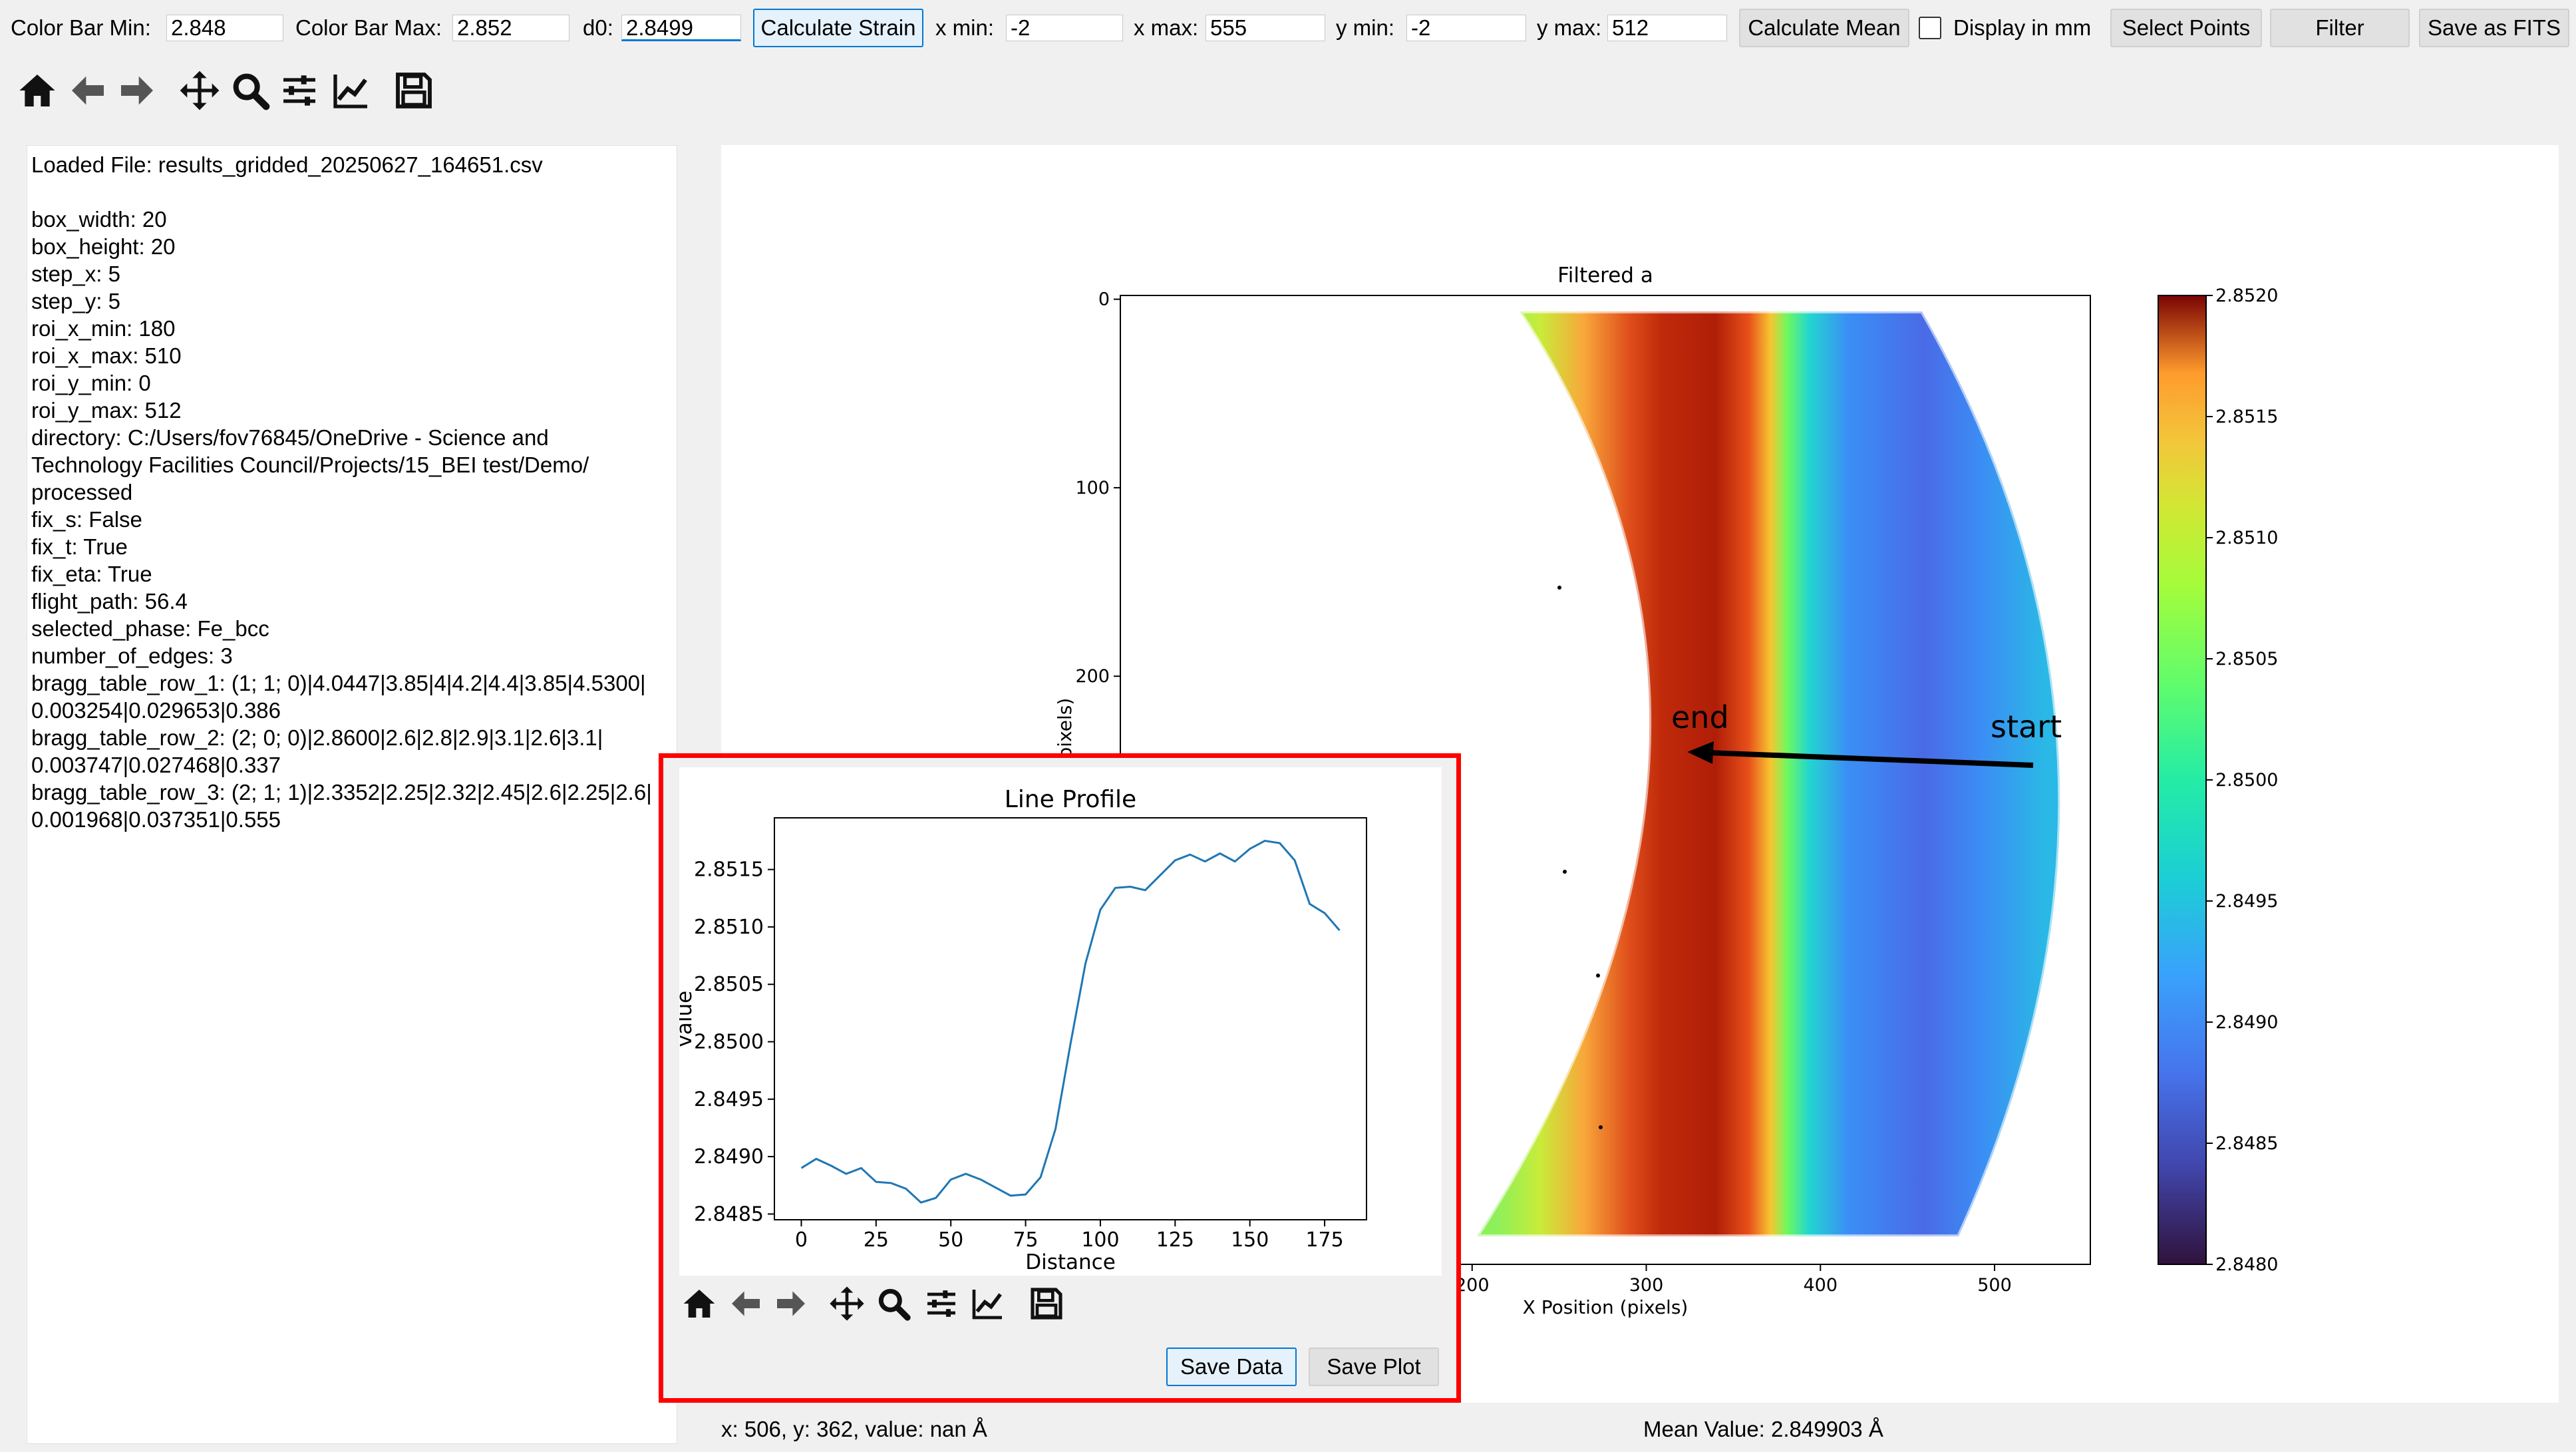 This screenshot has height=1452, width=2576. I want to click on info-line: selected_phase: Fe_bcc, so click(150, 628).